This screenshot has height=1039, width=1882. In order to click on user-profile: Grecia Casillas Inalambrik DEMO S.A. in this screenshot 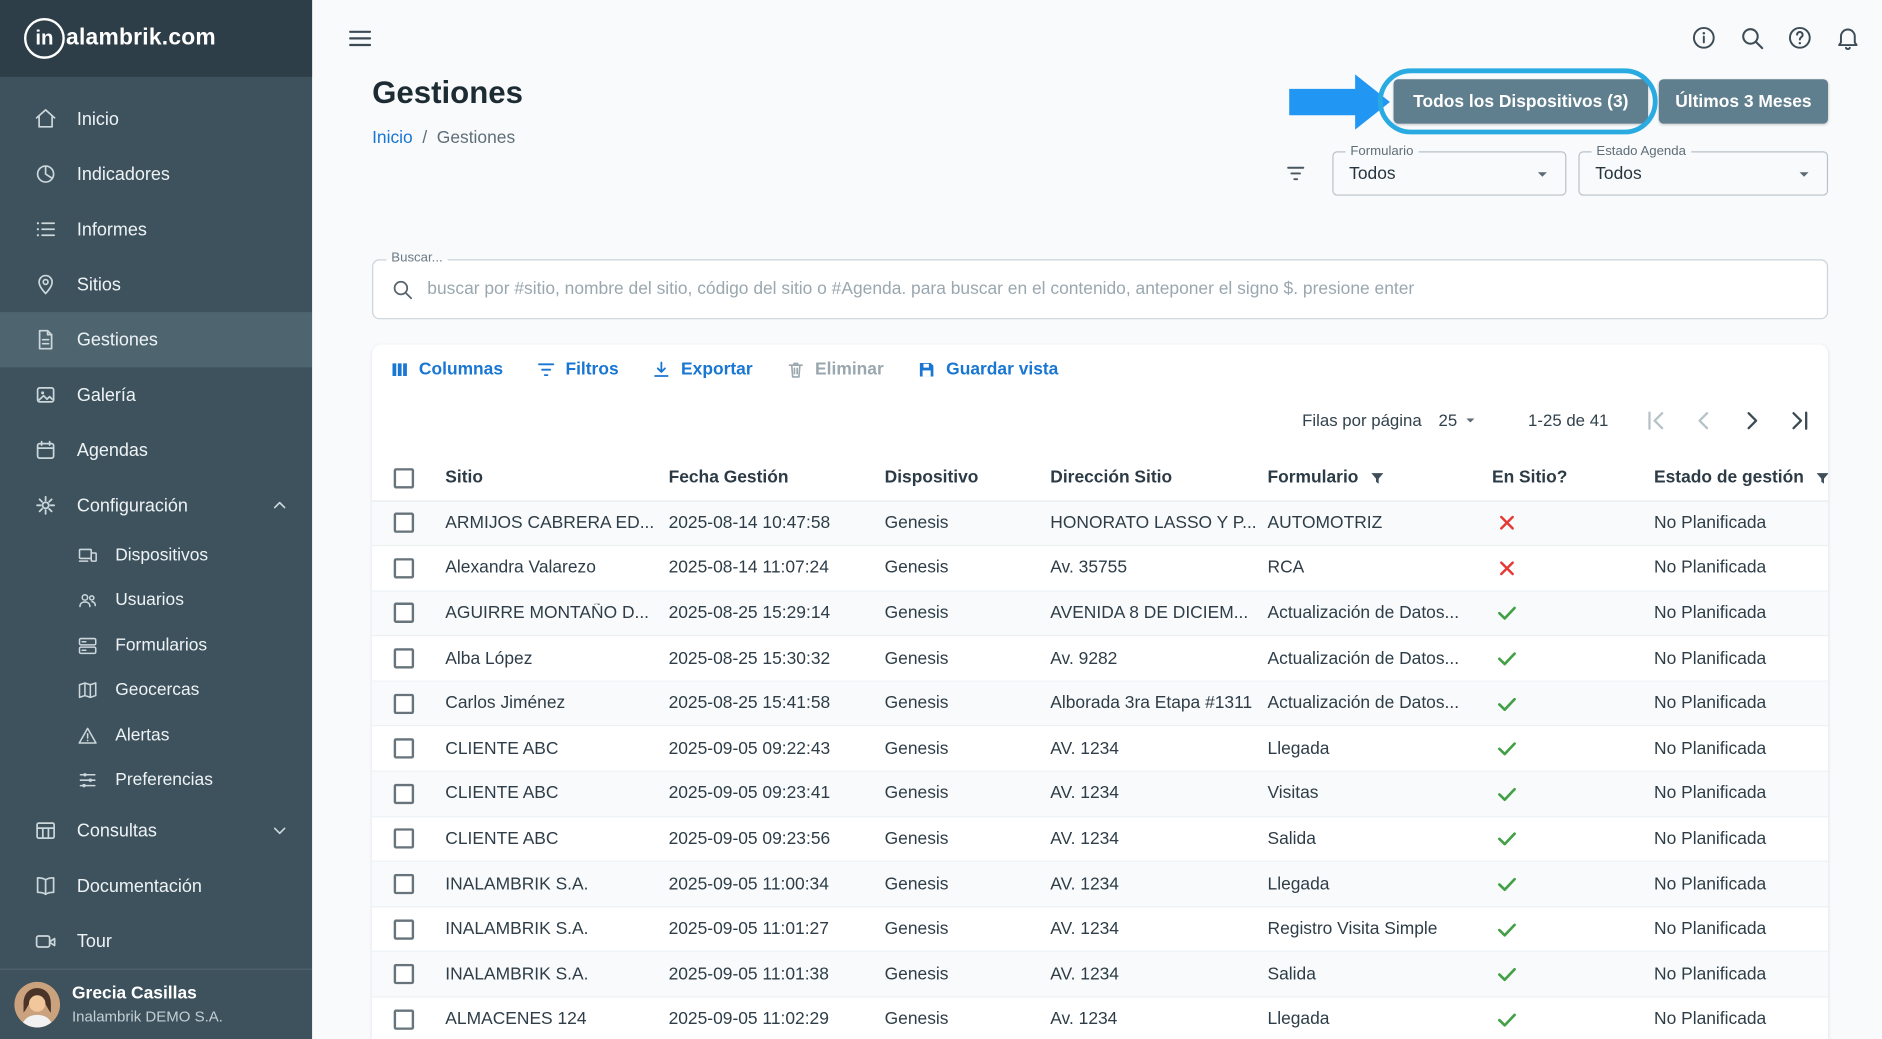, I will do `click(156, 1003)`.